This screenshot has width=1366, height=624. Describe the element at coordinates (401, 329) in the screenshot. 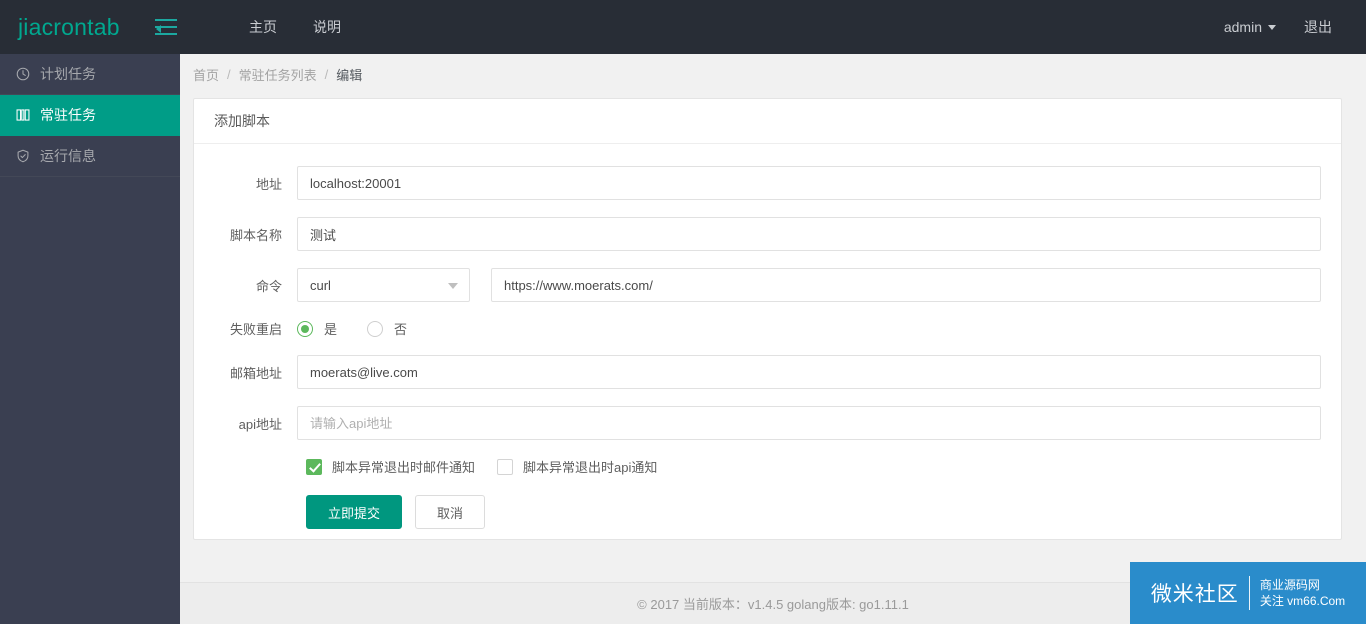

I see `radio-label-no: 否` at that location.